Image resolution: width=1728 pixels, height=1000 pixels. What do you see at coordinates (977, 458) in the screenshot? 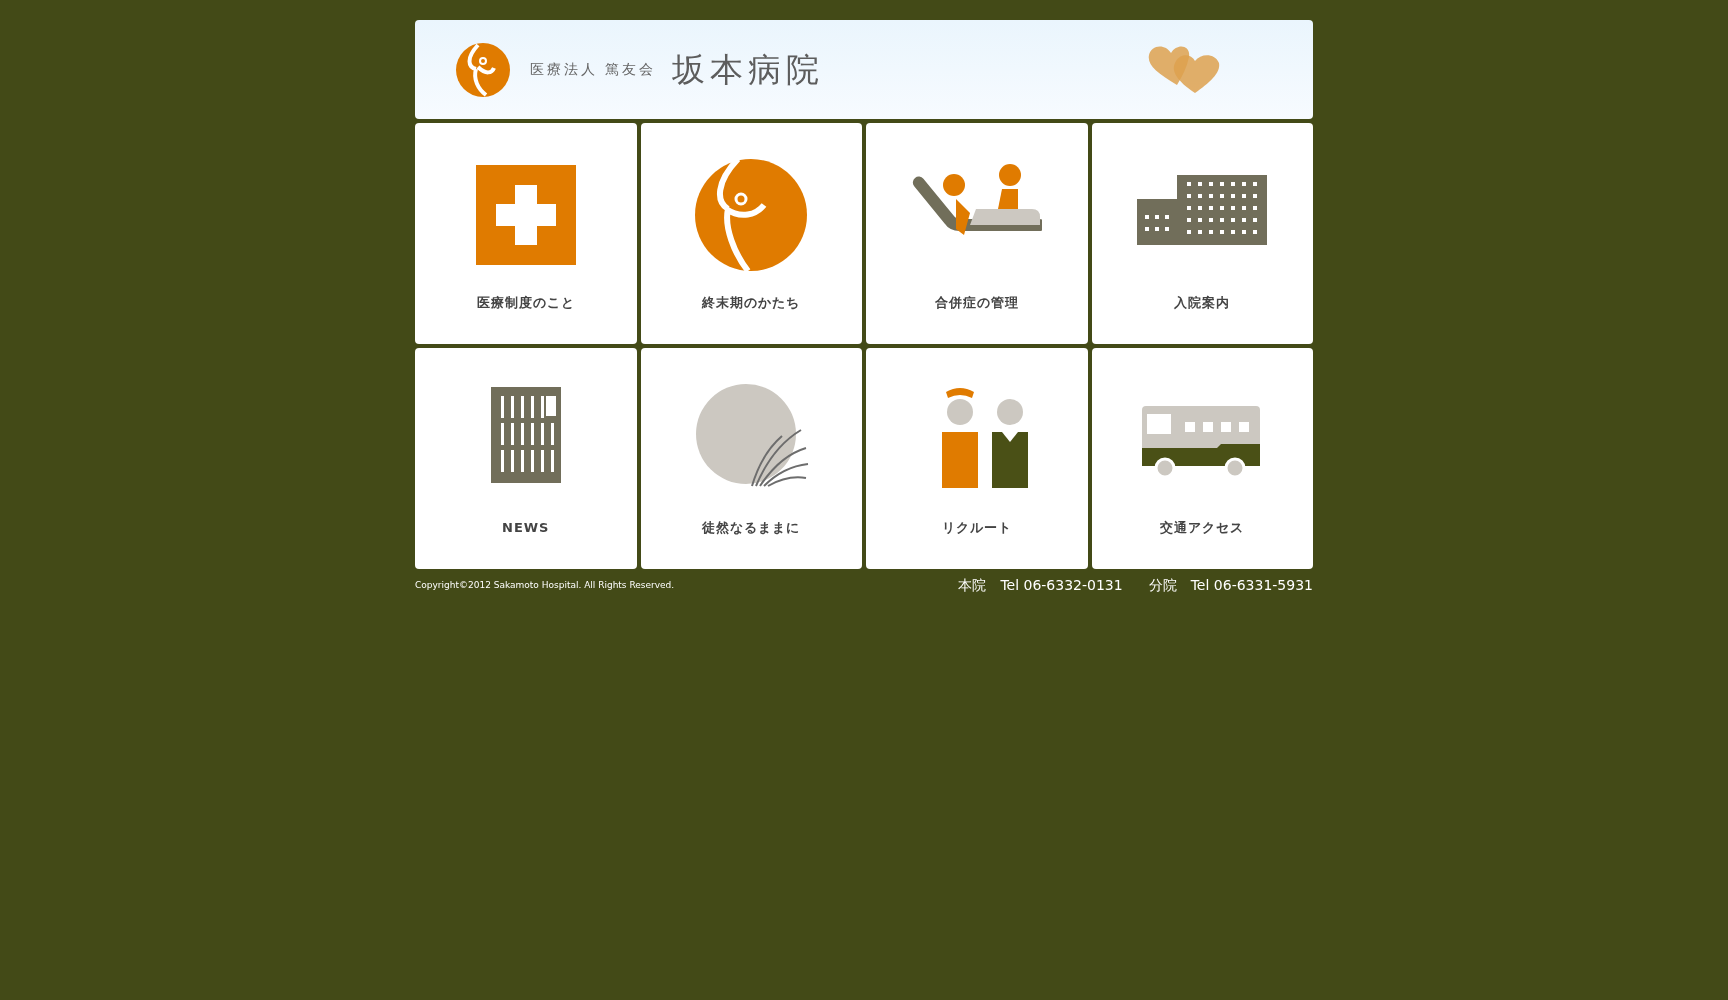
I see `menu-tile: リクルート` at bounding box center [977, 458].